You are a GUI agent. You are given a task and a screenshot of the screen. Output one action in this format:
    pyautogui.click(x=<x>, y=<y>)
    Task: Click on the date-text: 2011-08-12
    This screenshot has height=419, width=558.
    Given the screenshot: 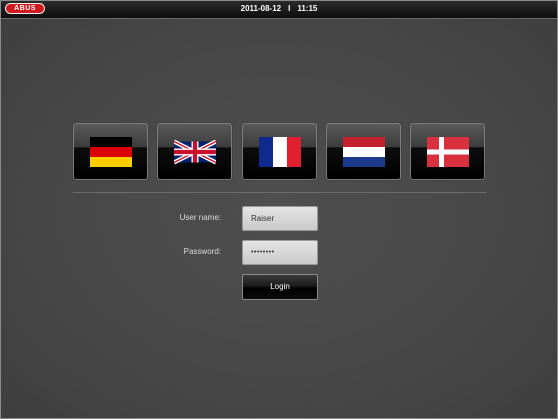 What is the action you would take?
    pyautogui.click(x=261, y=8)
    